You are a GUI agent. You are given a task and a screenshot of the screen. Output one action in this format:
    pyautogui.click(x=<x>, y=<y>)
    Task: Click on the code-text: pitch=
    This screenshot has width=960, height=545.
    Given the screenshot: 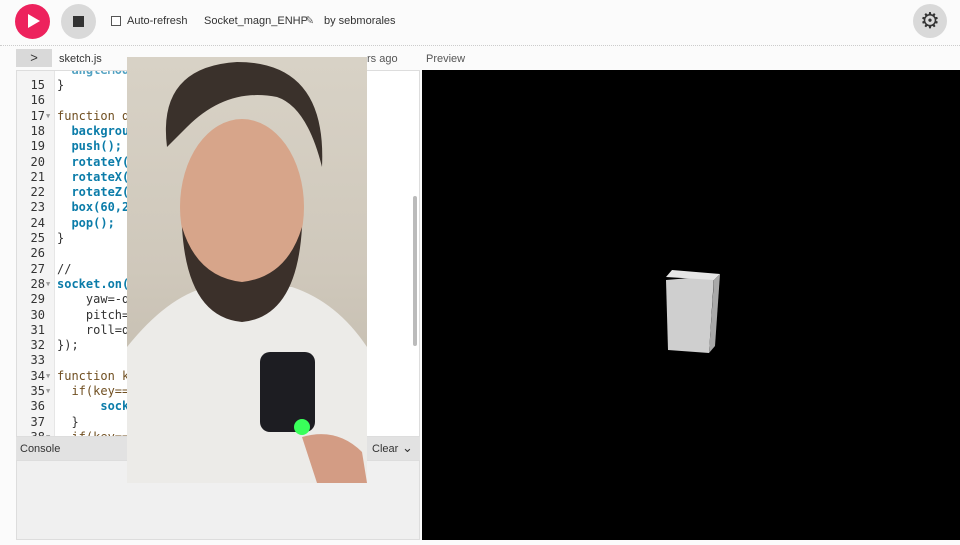 What is the action you would take?
    pyautogui.click(x=93, y=314)
    